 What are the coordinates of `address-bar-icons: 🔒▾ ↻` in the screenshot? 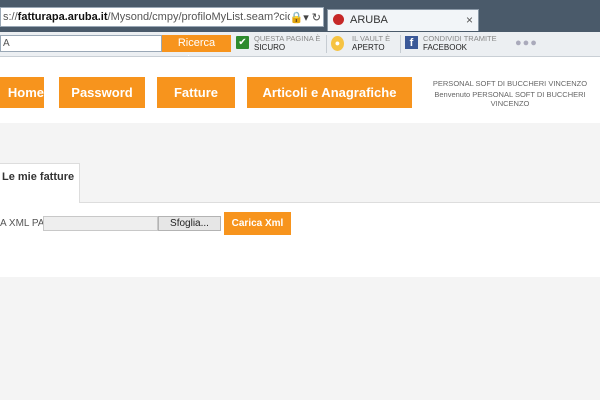 It's located at (305, 17).